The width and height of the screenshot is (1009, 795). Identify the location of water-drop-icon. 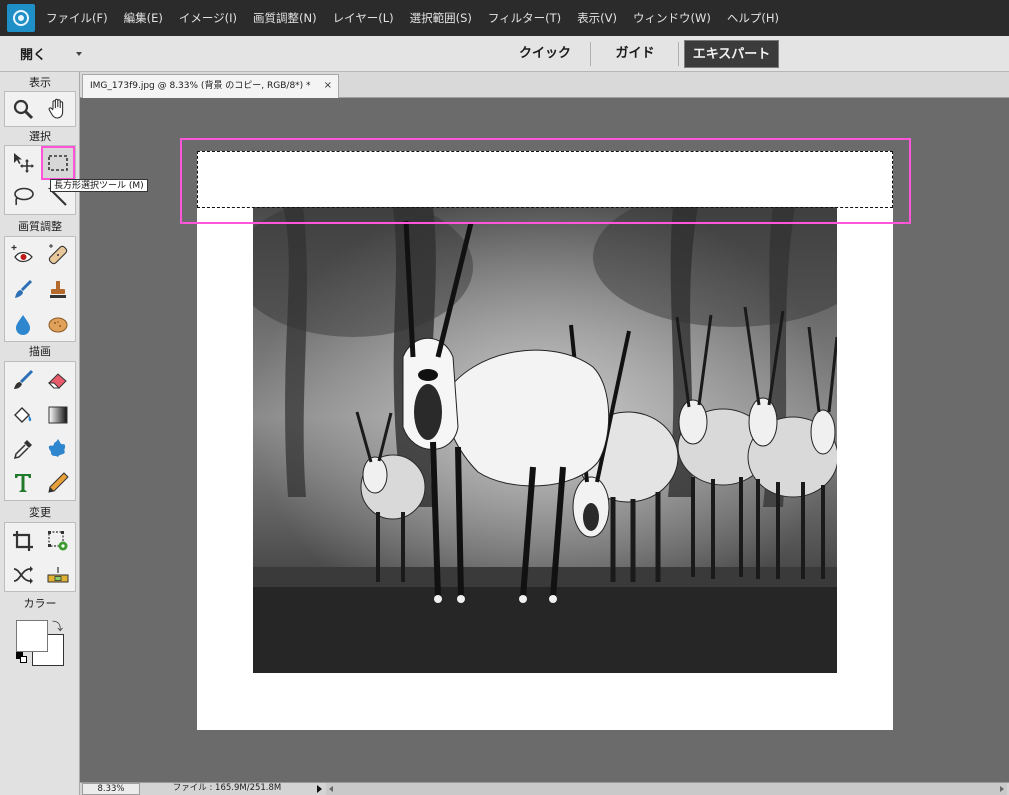
(23, 325).